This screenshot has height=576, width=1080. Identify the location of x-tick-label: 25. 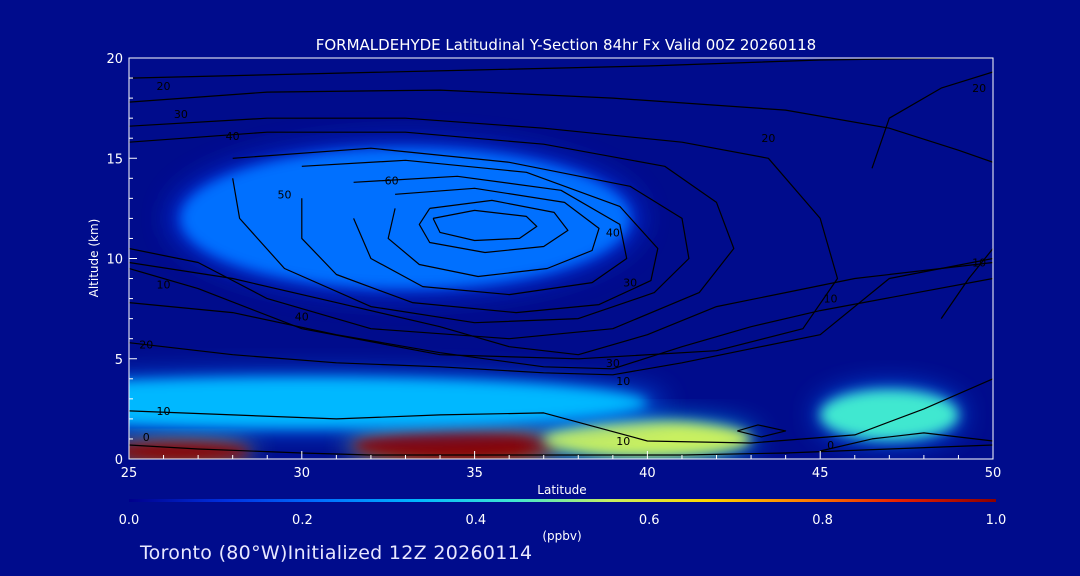
(129, 473).